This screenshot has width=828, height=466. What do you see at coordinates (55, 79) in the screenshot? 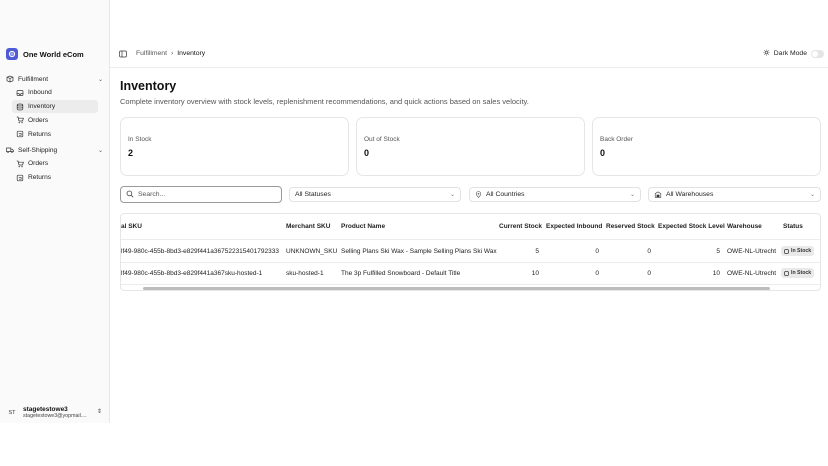
I see `nav-group-fulfillment-toggle: Fulfillment ⌄` at bounding box center [55, 79].